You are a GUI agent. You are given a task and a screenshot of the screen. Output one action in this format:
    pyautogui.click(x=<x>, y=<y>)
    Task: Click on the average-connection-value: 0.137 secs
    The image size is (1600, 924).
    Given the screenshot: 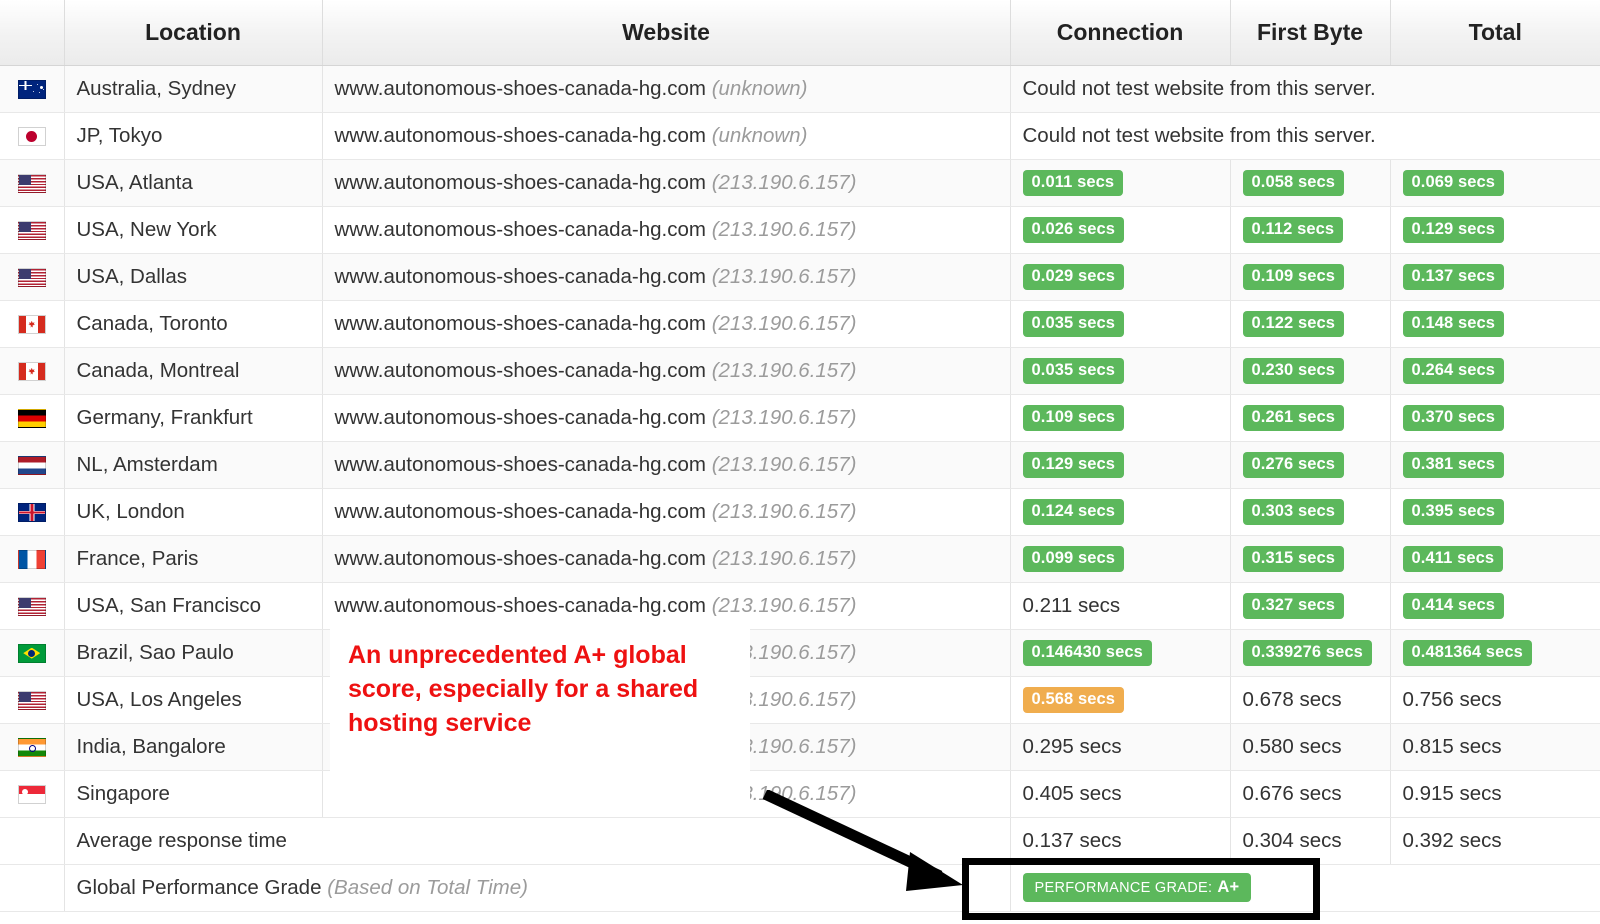 What is the action you would take?
    pyautogui.click(x=1072, y=840)
    